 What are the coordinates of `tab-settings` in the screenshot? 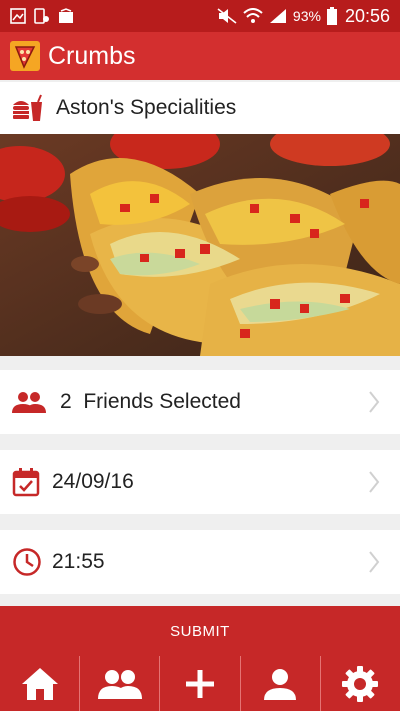 It's located at (359, 683).